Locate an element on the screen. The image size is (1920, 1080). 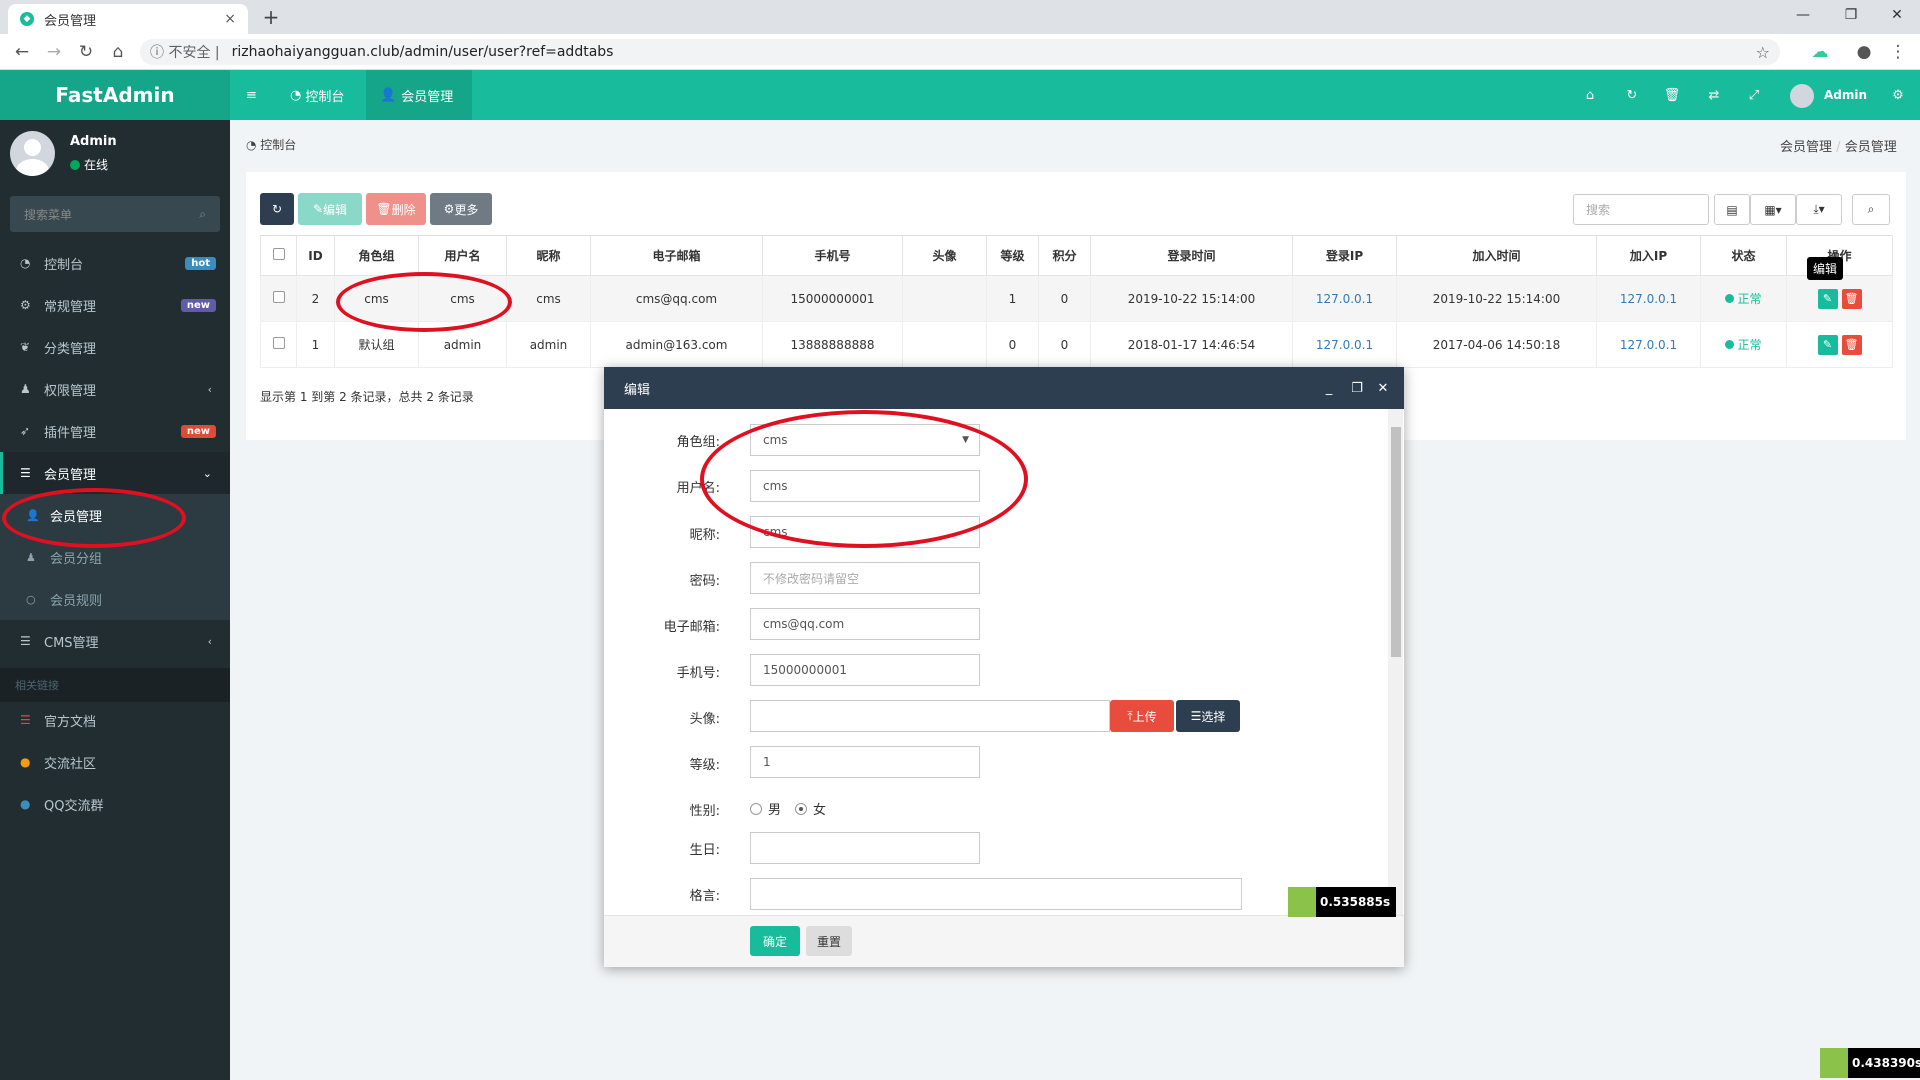
edit-button: ✎ 编辑 is located at coordinates (330, 209).